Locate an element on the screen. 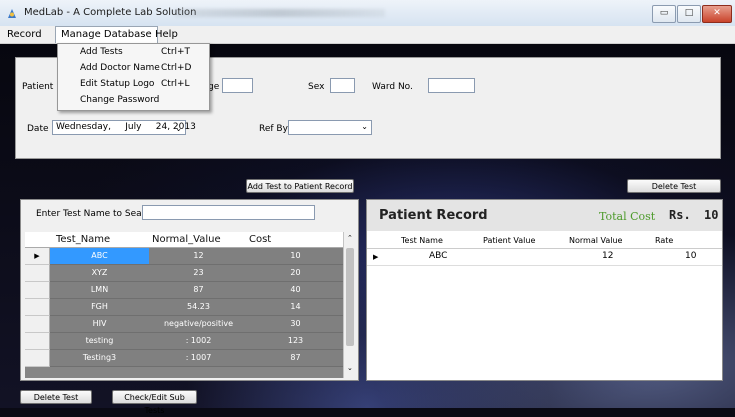 The width and height of the screenshot is (735, 417). chevron-down-icon: ⌄ is located at coordinates (364, 126).